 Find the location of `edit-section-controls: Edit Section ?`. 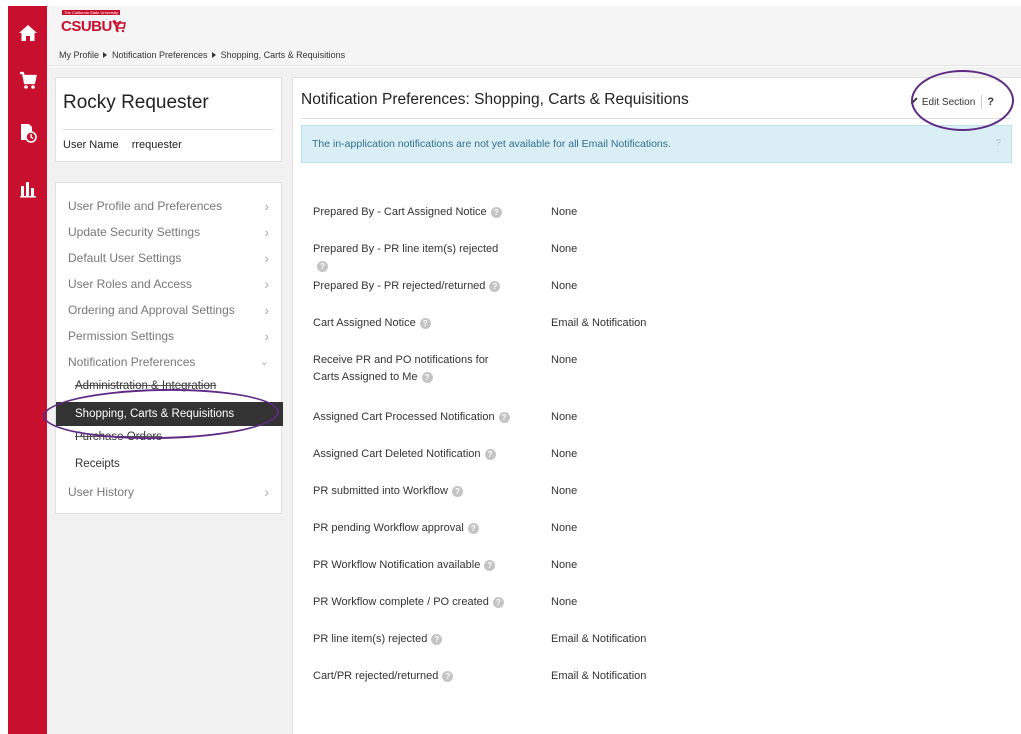

edit-section-controls: Edit Section ? is located at coordinates (952, 102).